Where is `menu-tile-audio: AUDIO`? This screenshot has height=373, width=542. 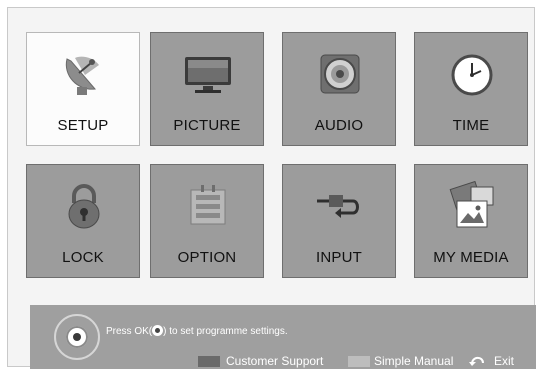 menu-tile-audio: AUDIO is located at coordinates (339, 89).